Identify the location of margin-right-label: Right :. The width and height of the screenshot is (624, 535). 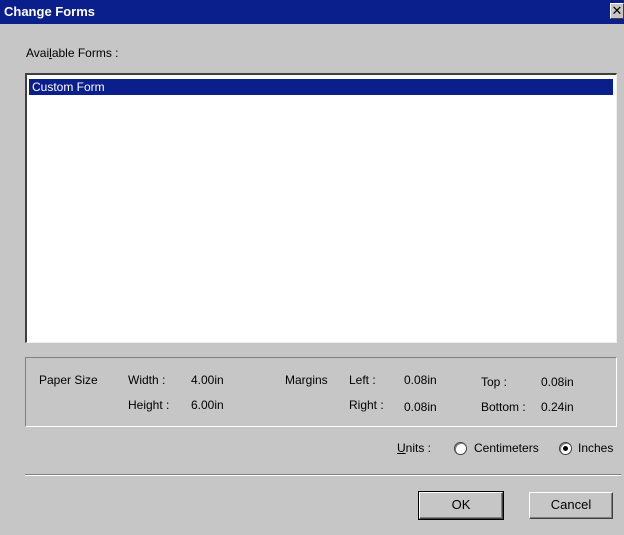
(366, 405).